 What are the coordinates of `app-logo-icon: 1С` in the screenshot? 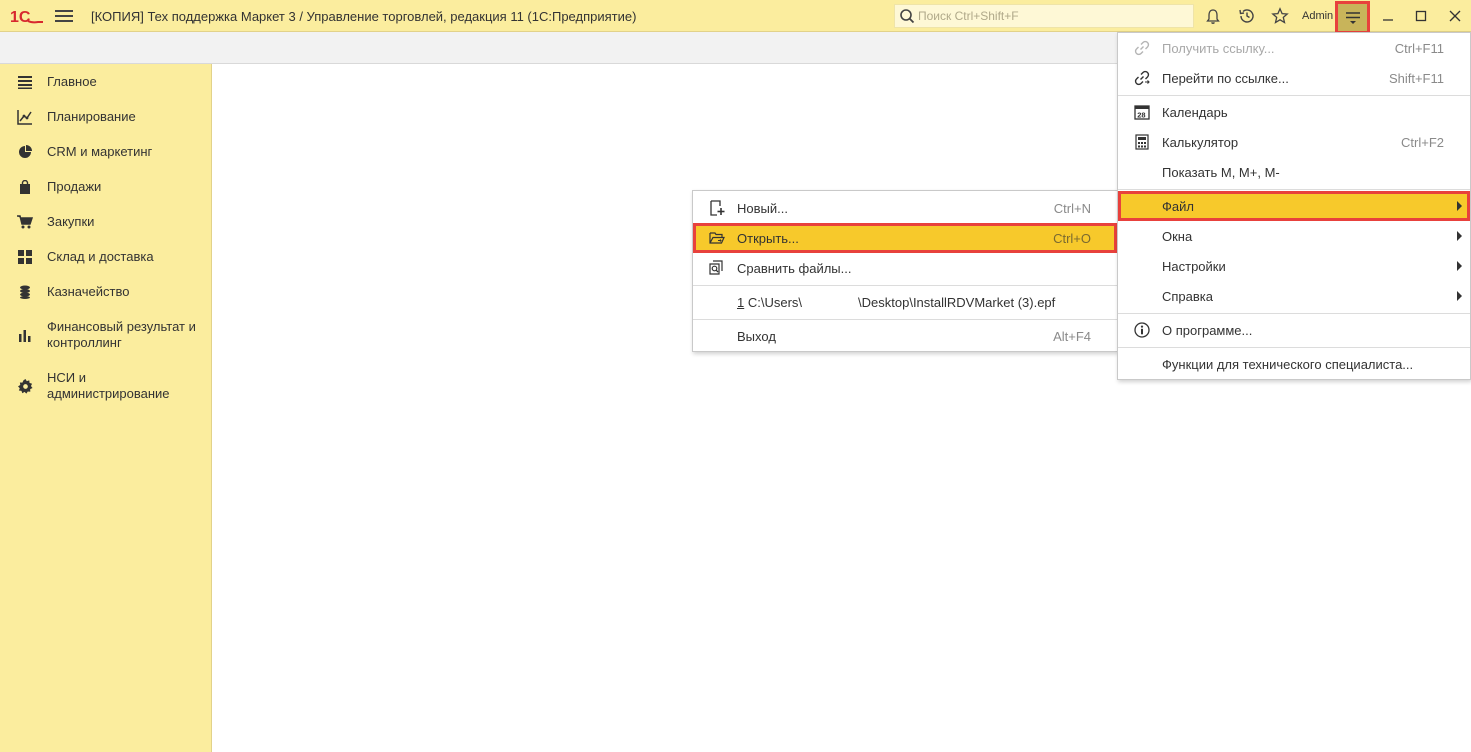 It's located at (26, 17).